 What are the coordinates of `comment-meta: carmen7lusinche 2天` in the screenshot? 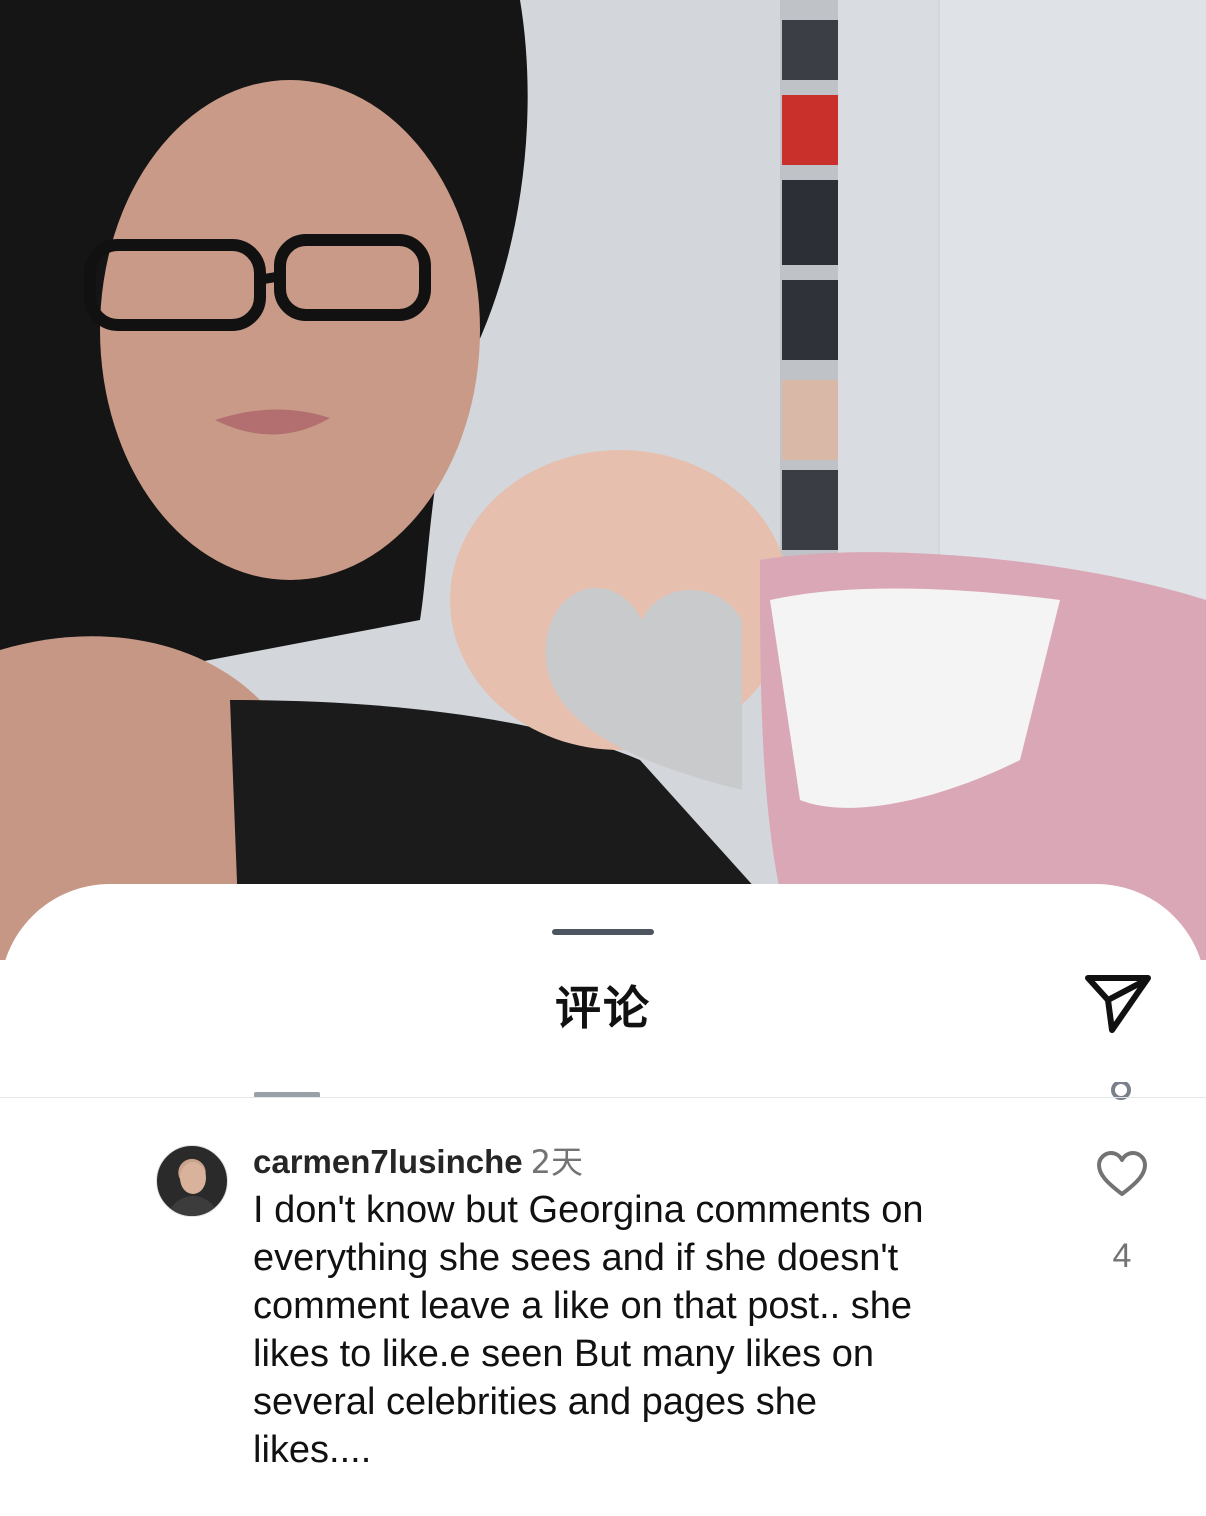 It's located at (418, 1162).